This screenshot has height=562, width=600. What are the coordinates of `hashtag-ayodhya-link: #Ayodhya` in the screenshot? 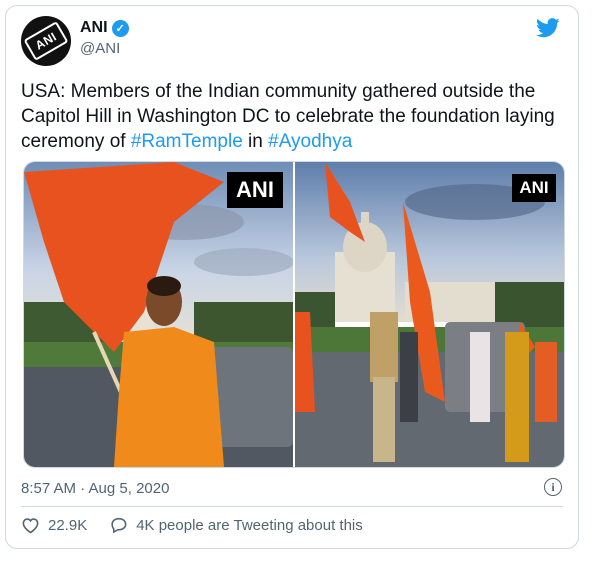 It's located at (310, 141).